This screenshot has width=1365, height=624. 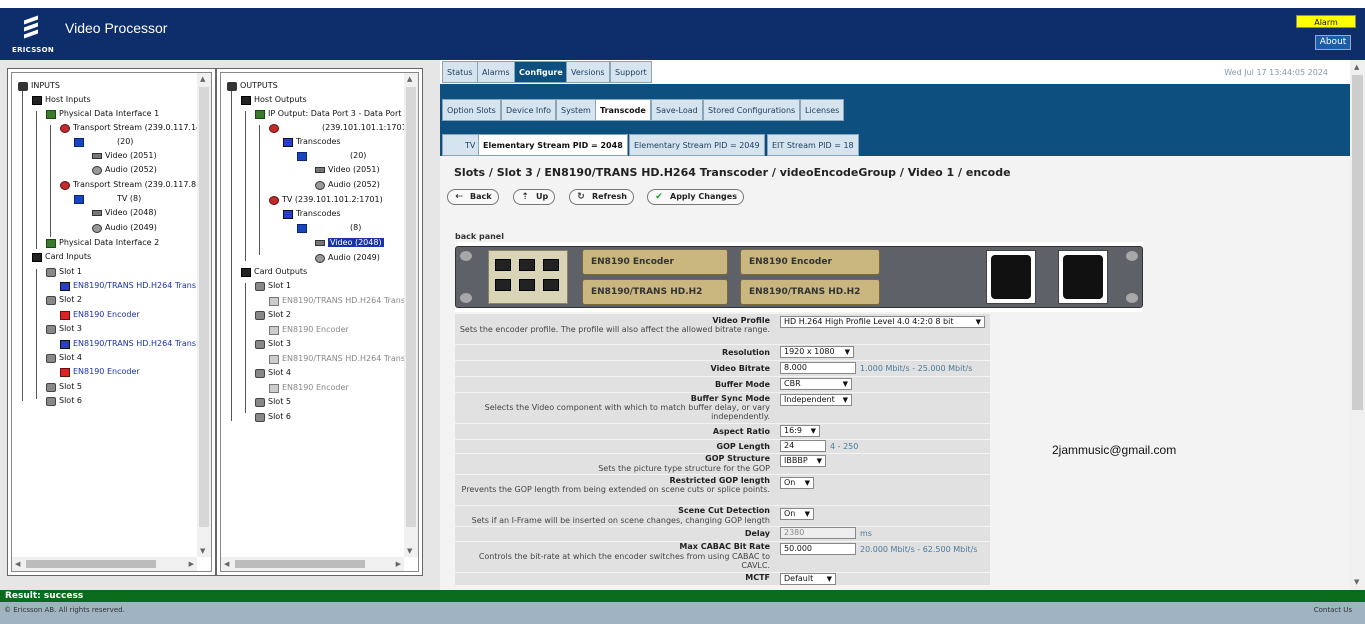 I want to click on tree-out-slot-6: Slot 6, so click(x=273, y=417).